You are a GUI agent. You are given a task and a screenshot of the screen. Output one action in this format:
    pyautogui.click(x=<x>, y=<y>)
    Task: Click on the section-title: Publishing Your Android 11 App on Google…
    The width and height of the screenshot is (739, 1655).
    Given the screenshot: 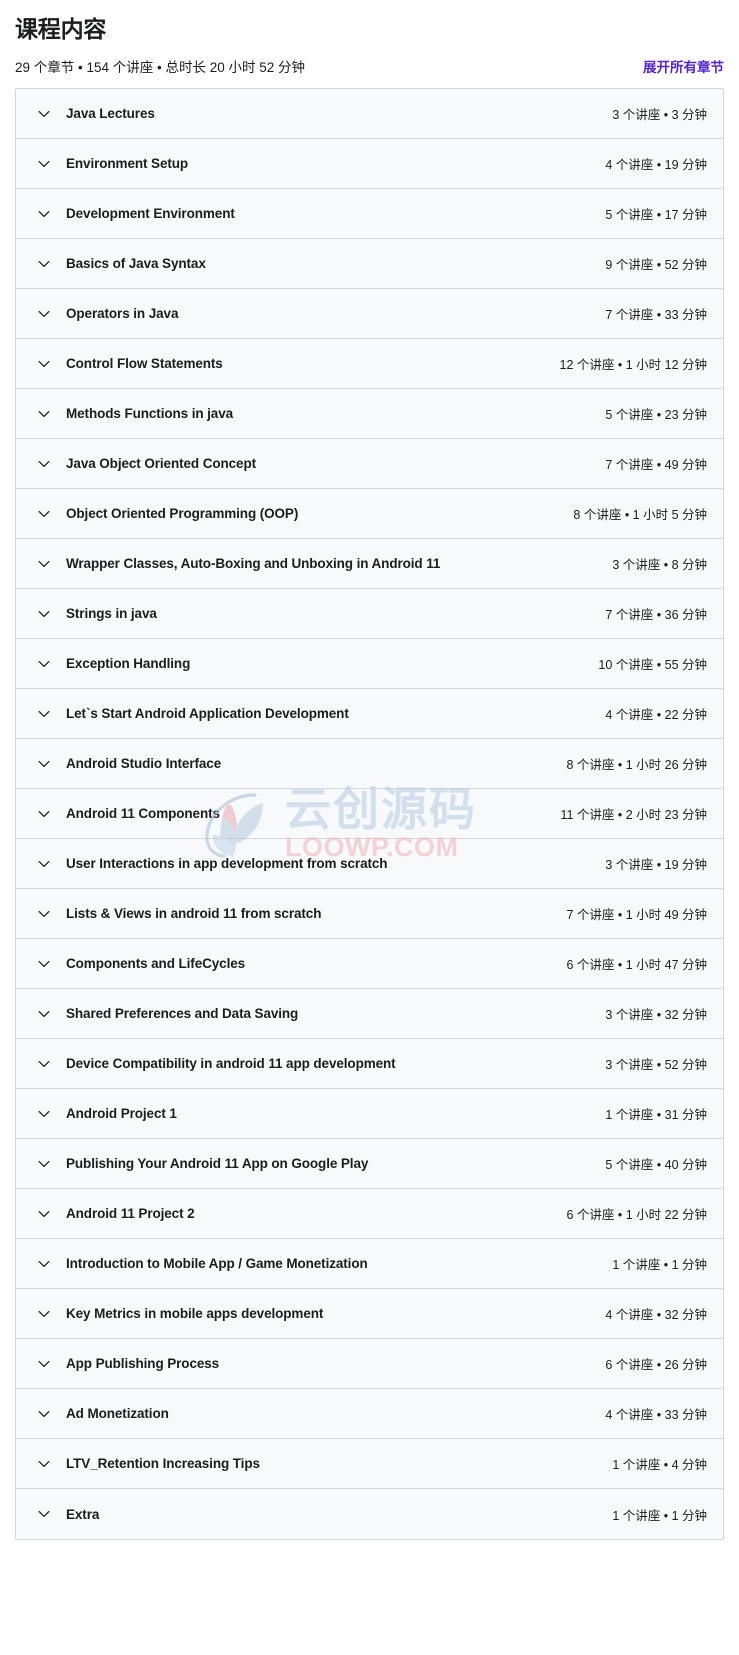 What is the action you would take?
    pyautogui.click(x=217, y=1163)
    